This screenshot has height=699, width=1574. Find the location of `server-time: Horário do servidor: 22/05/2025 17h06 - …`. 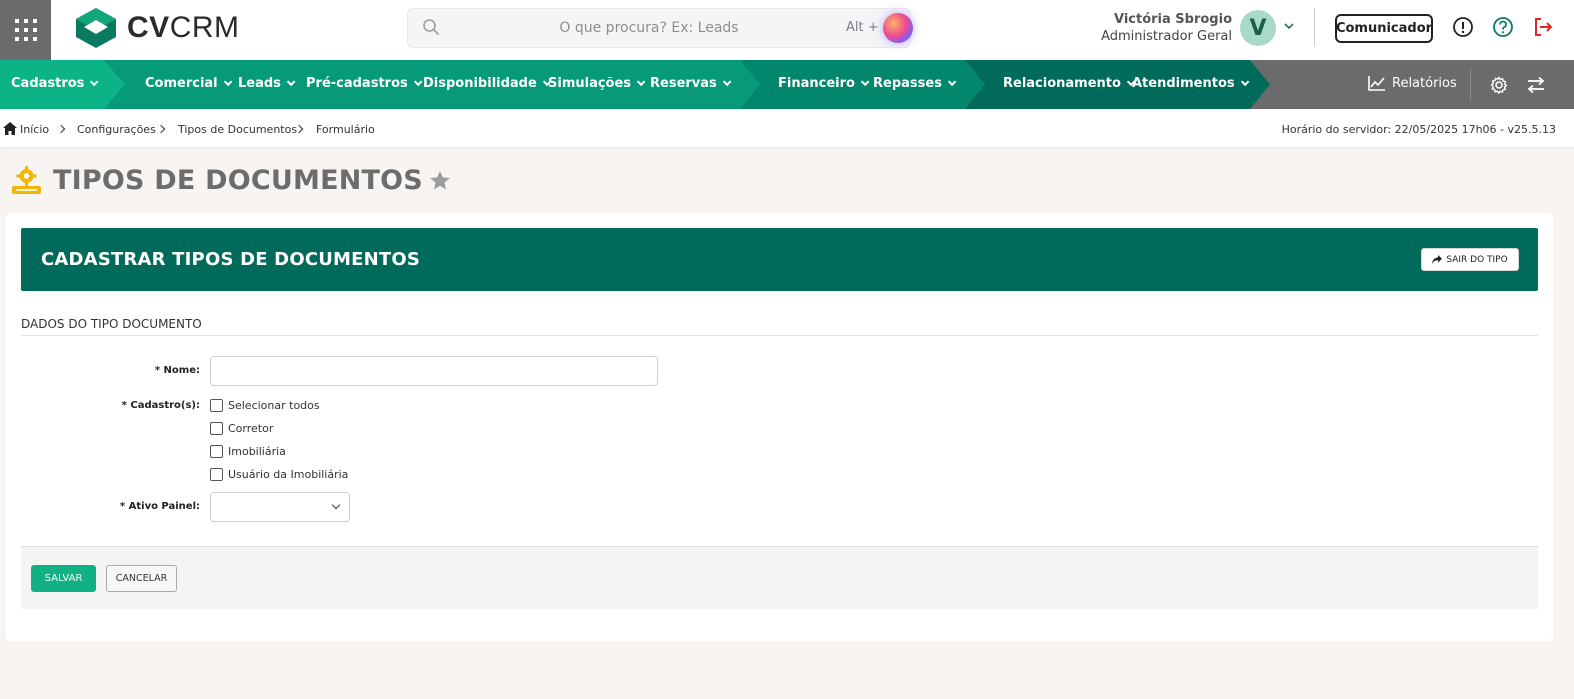

server-time: Horário do servidor: 22/05/2025 17h06 - … is located at coordinates (1418, 129).